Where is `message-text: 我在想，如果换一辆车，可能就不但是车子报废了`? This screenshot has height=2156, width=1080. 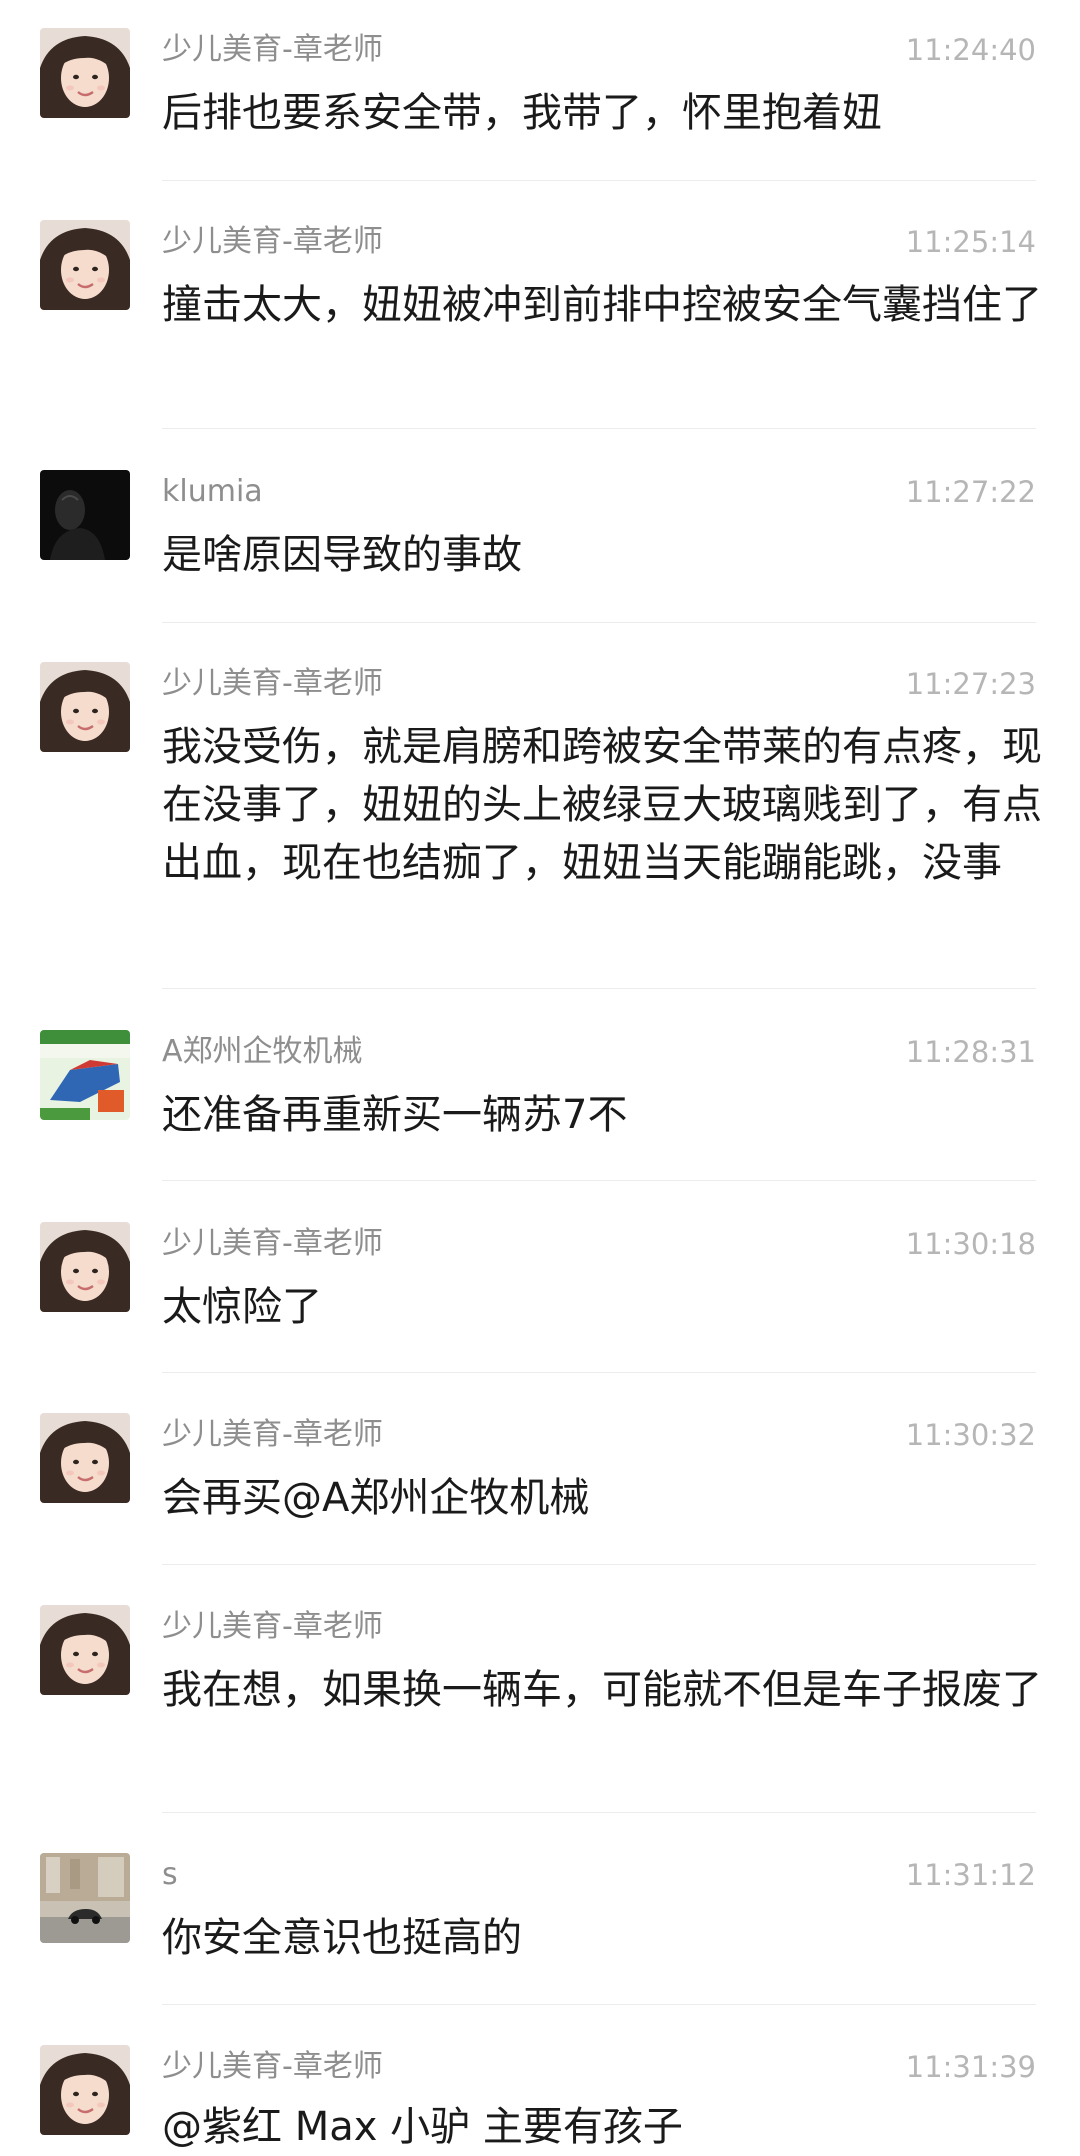
message-text: 我在想，如果换一辆车，可能就不但是车子报废了 is located at coordinates (602, 1690).